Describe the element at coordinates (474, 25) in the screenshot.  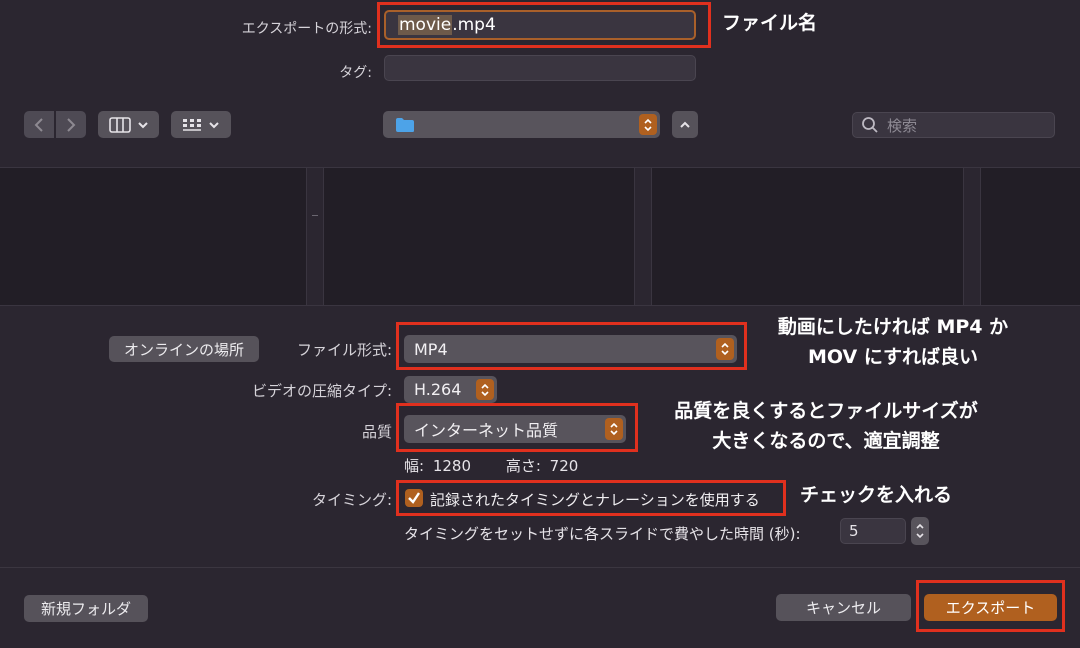
I see `filename-extension: .mp4` at that location.